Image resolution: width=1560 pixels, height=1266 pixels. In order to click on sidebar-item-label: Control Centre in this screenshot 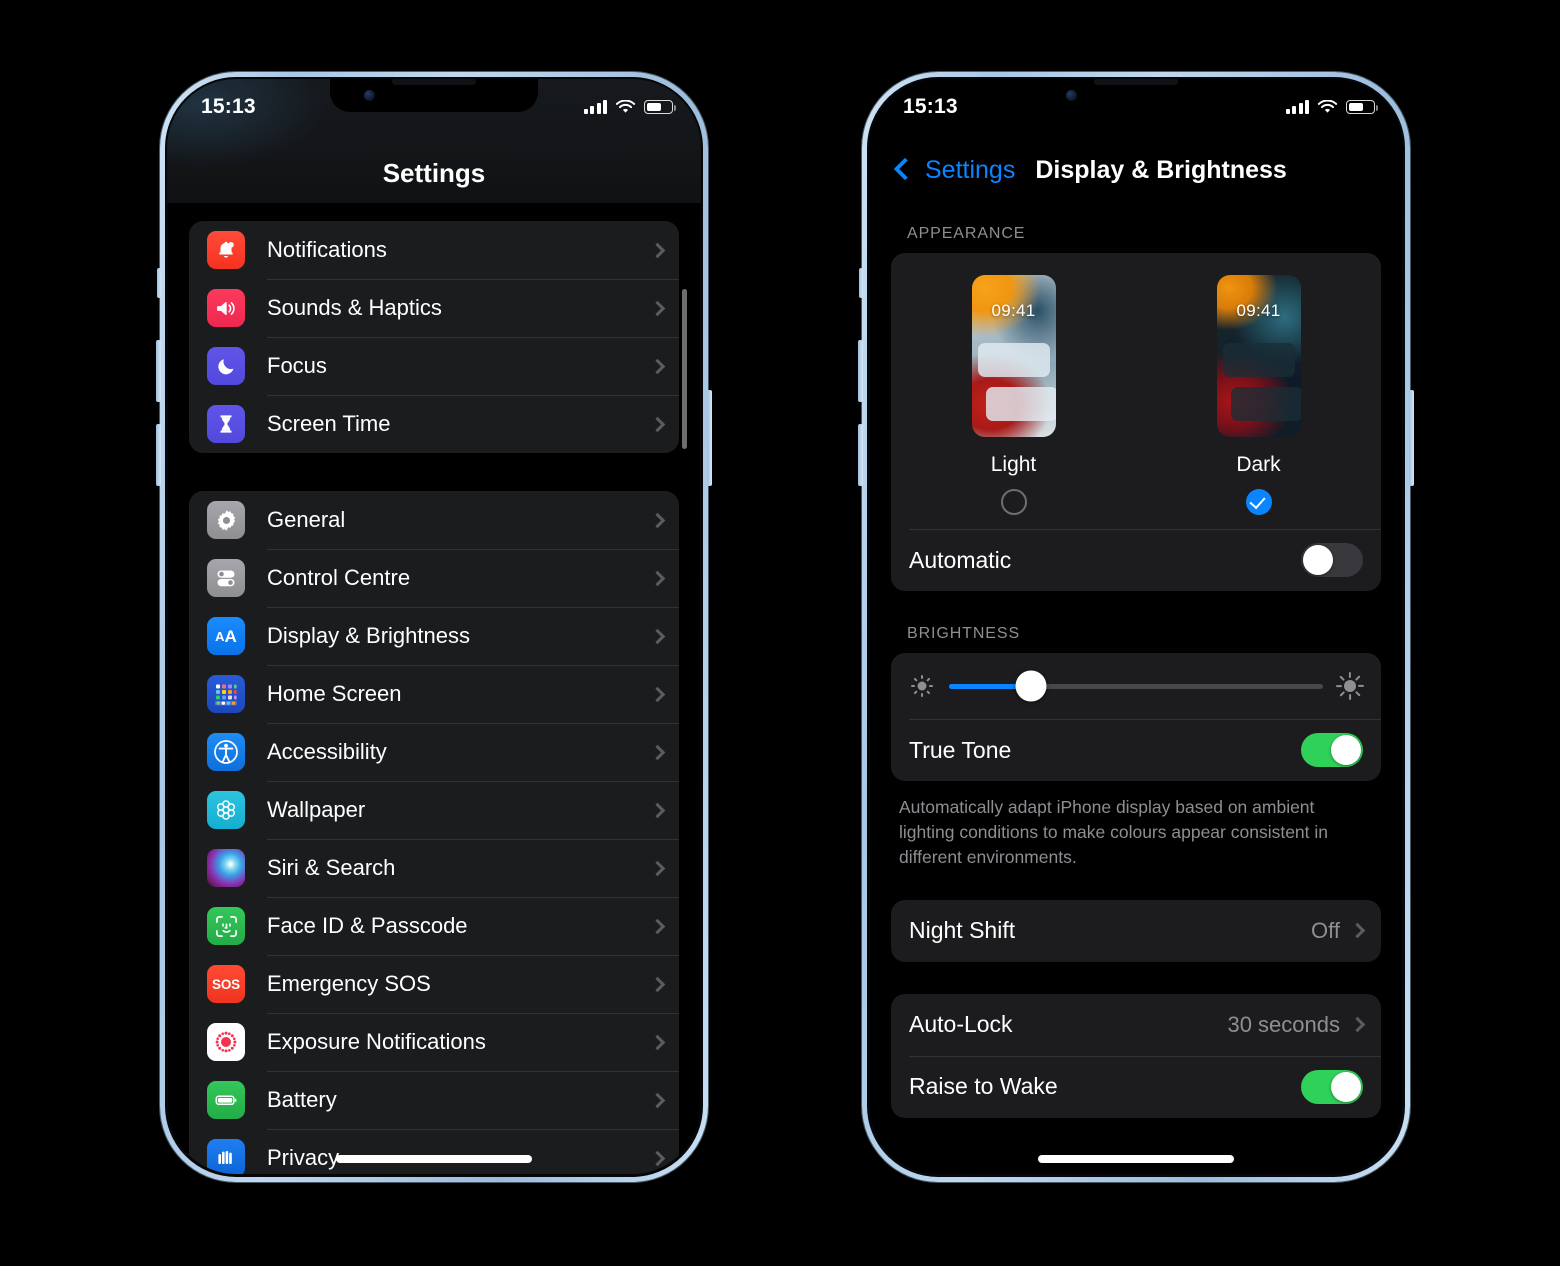, I will do `click(339, 577)`.